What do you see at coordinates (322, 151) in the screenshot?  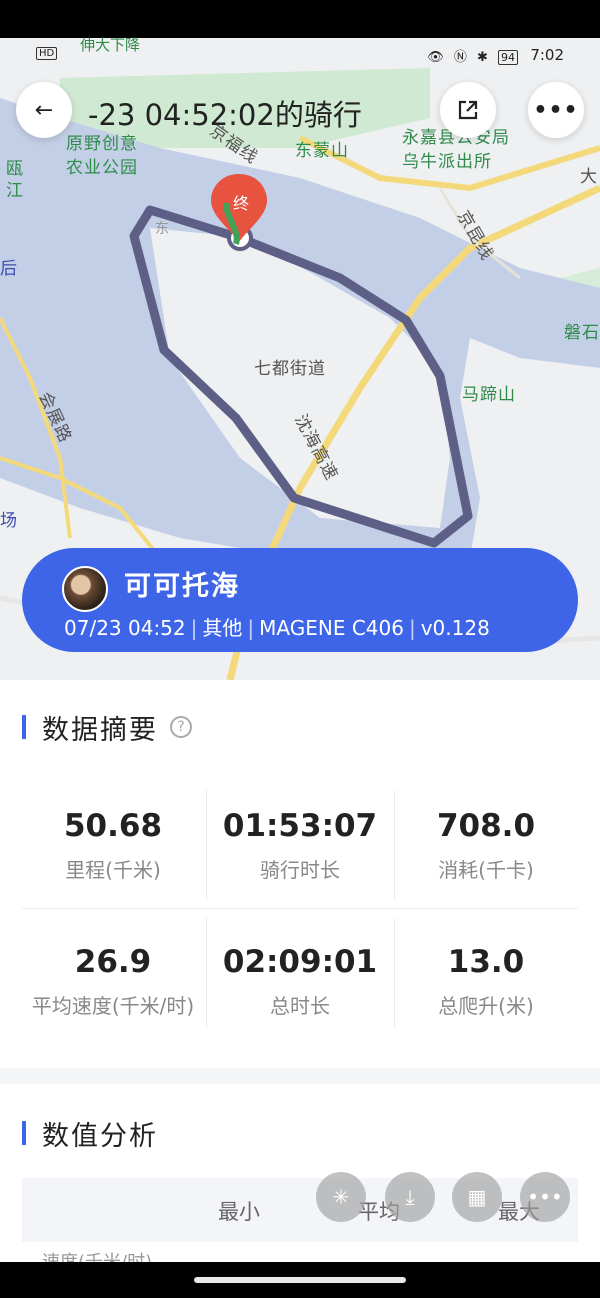 I see `map-label-dongmeng: 东蒙山` at bounding box center [322, 151].